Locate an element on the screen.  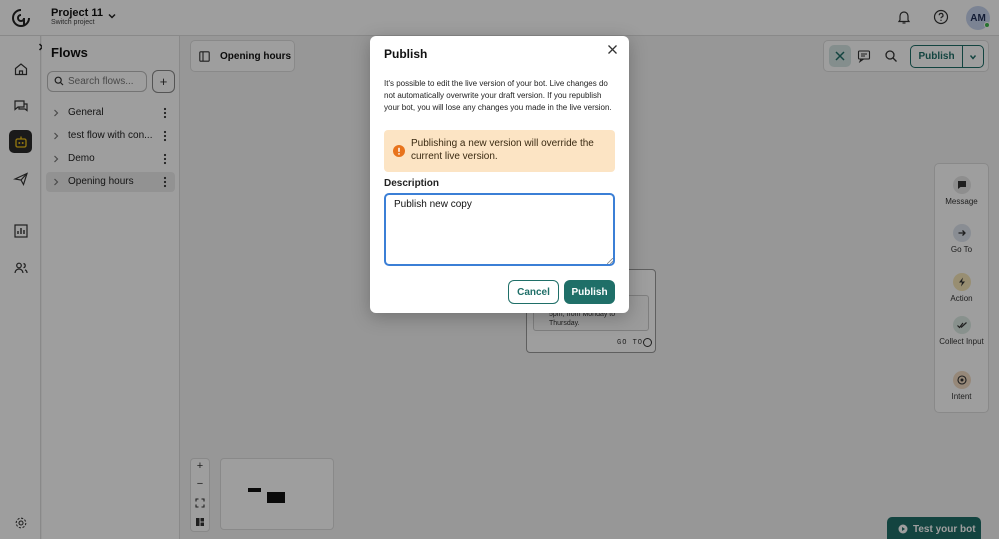
description-label: Description is located at coordinates (412, 183).